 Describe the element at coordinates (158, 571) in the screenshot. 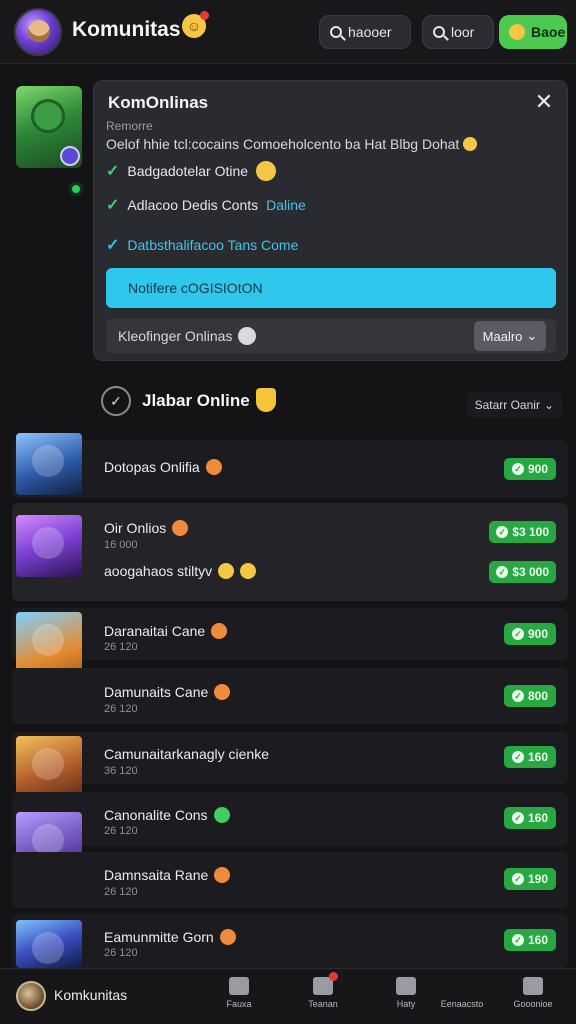

I see `list-item-title: aoogahaos stiltyv` at that location.